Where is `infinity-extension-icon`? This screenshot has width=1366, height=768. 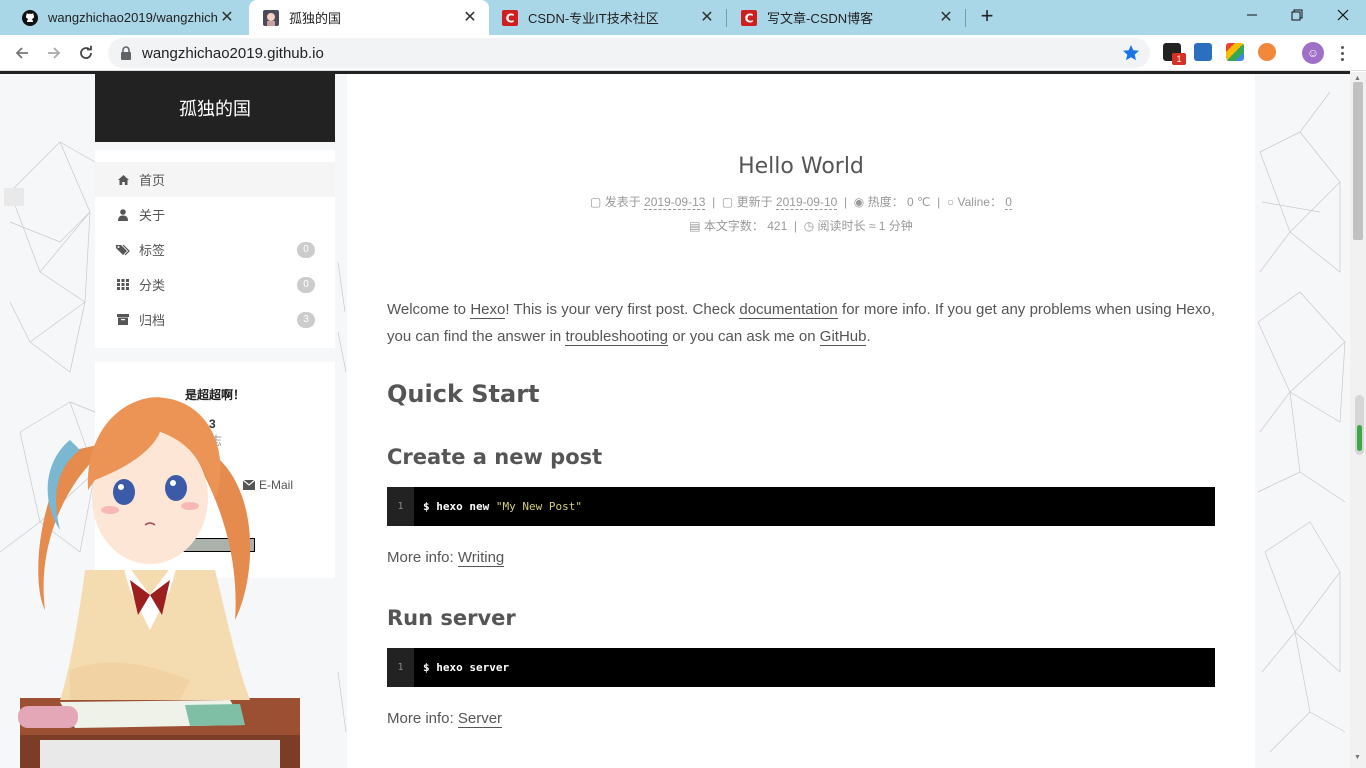 infinity-extension-icon is located at coordinates (1267, 52).